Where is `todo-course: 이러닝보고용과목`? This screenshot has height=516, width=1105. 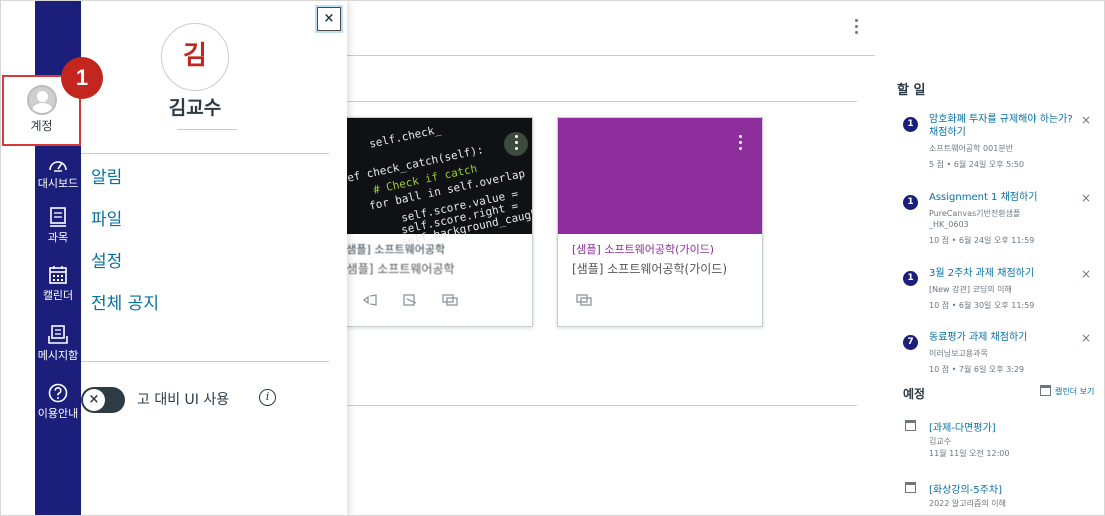 todo-course: 이러닝보고용과목 is located at coordinates (958, 353).